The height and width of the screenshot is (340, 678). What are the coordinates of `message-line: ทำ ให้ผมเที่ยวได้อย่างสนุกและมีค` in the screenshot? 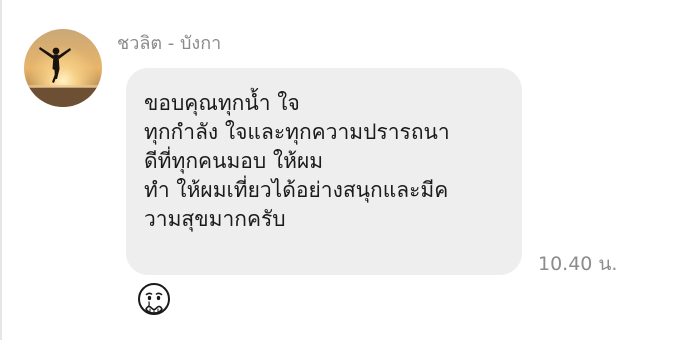 It's located at (296, 190).